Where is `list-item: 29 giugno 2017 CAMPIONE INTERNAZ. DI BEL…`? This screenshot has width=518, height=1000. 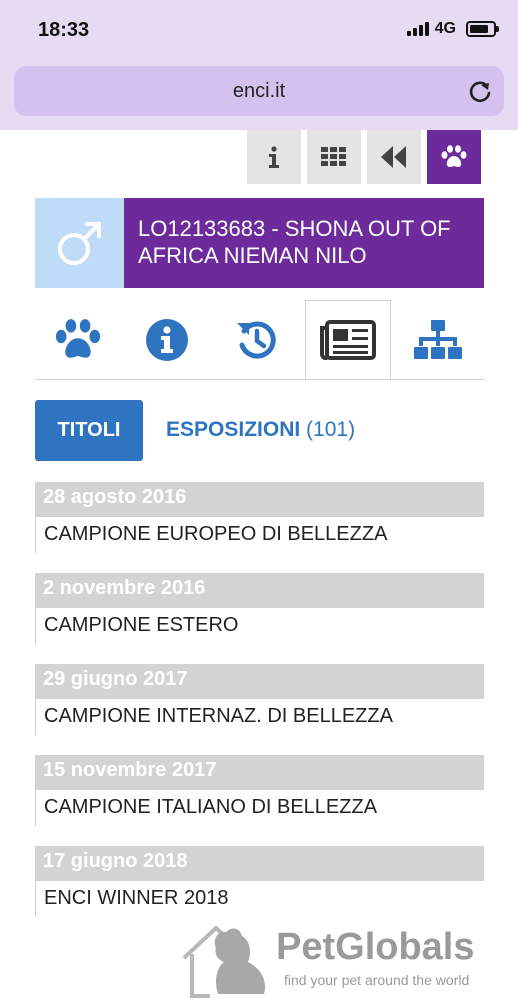
list-item: 29 giugno 2017 CAMPIONE INTERNAZ. DI BEL… is located at coordinates (259, 709).